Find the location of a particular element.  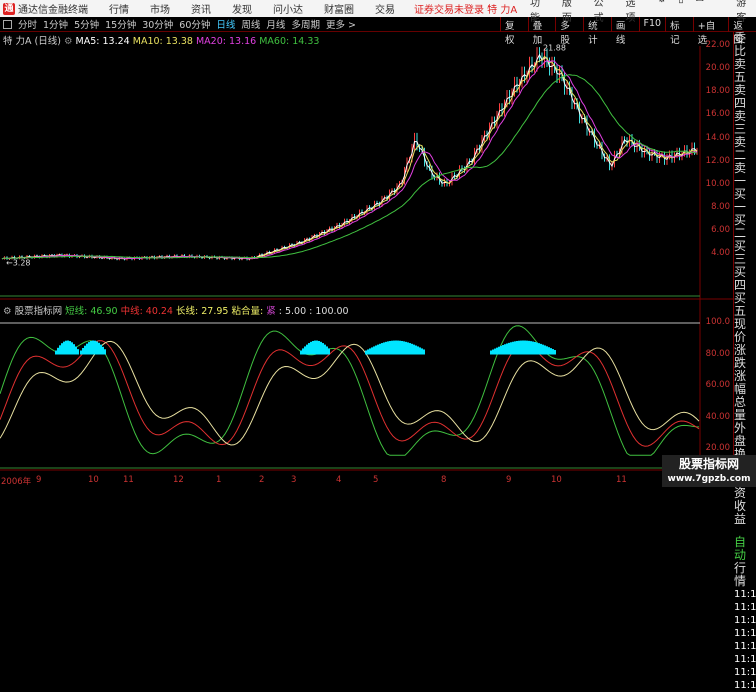

price-tick: 8.00 is located at coordinates (720, 206).